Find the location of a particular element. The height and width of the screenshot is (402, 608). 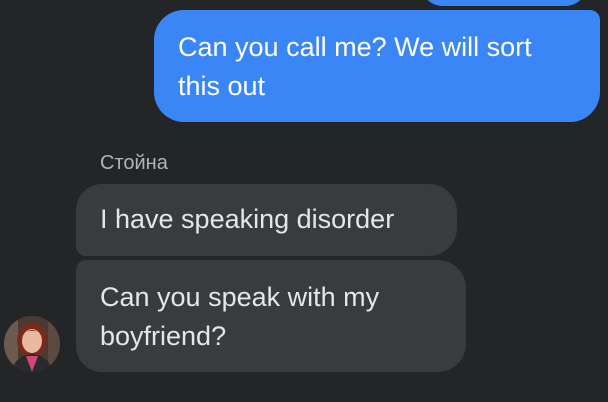

previous-outgoing-message-bubble is located at coordinates (504, 3).